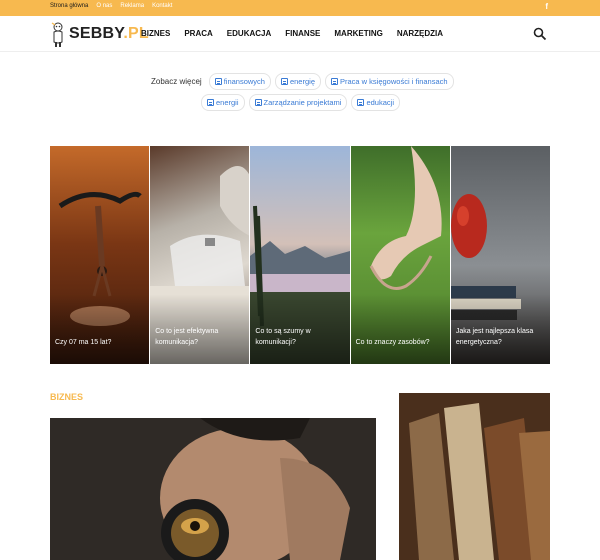  I want to click on logo-text-main: SEBBY, so click(96, 33).